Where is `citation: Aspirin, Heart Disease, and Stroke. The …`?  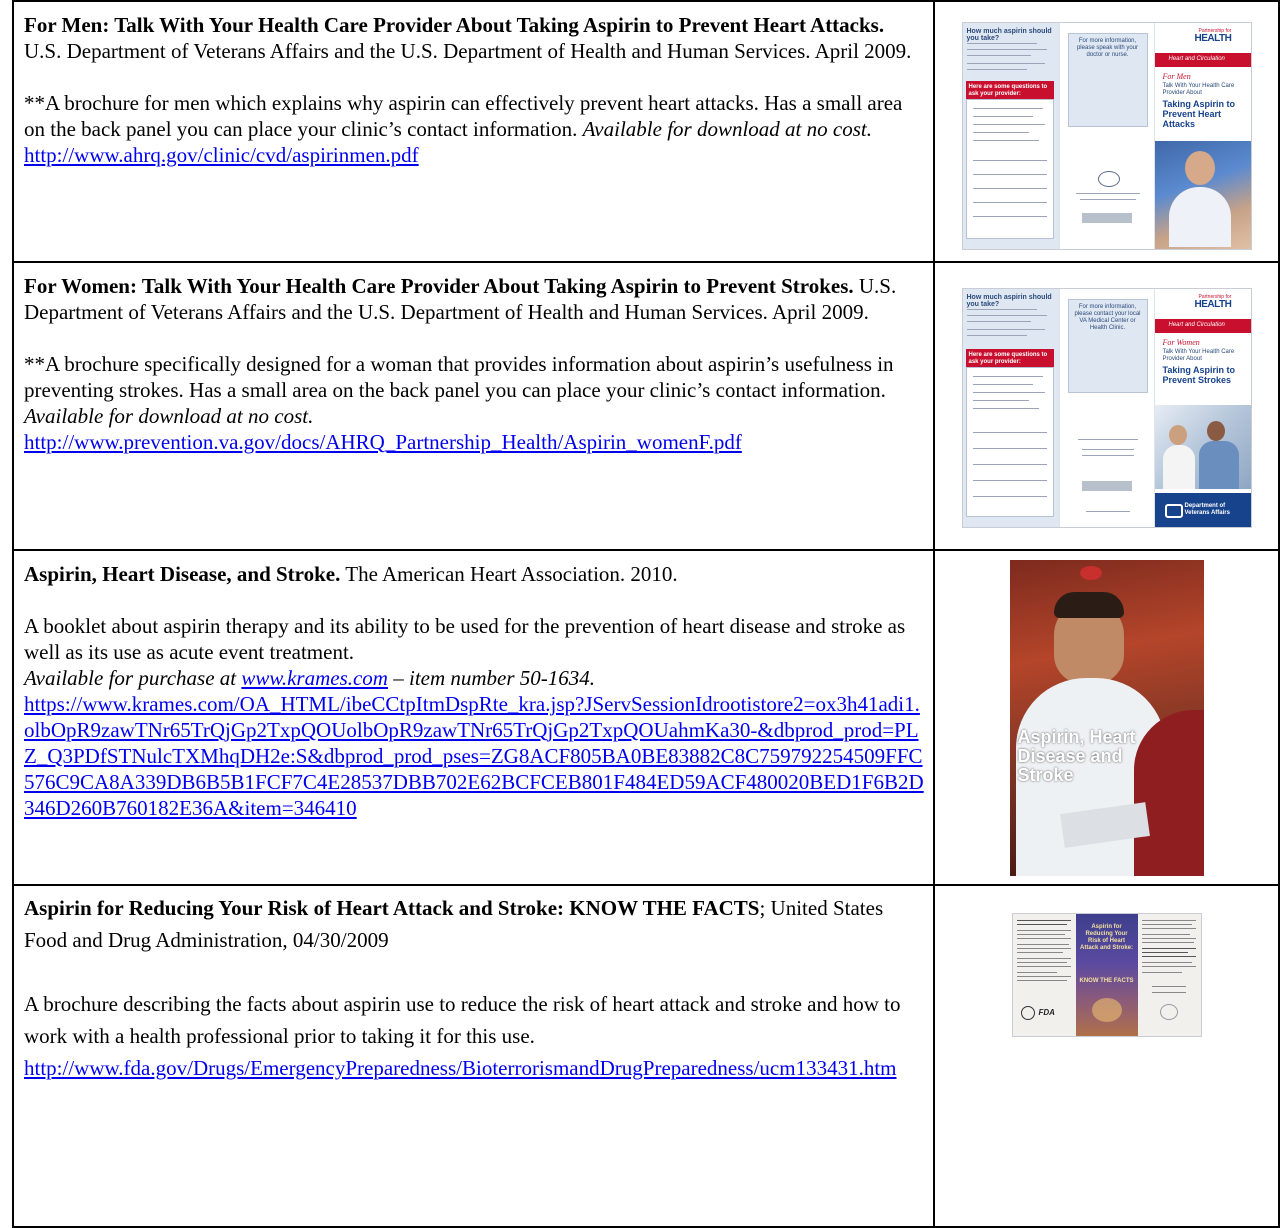
citation: Aspirin, Heart Disease, and Stroke. The … is located at coordinates (474, 574).